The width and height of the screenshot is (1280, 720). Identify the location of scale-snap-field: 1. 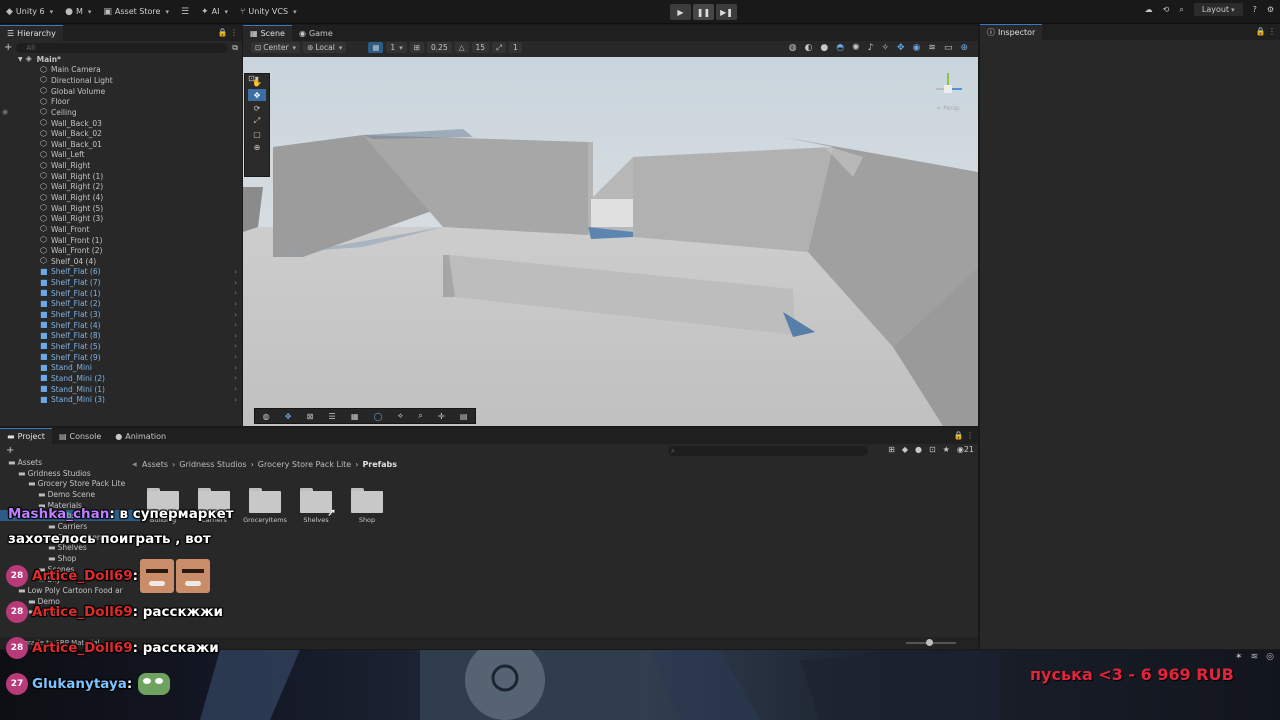
(515, 47).